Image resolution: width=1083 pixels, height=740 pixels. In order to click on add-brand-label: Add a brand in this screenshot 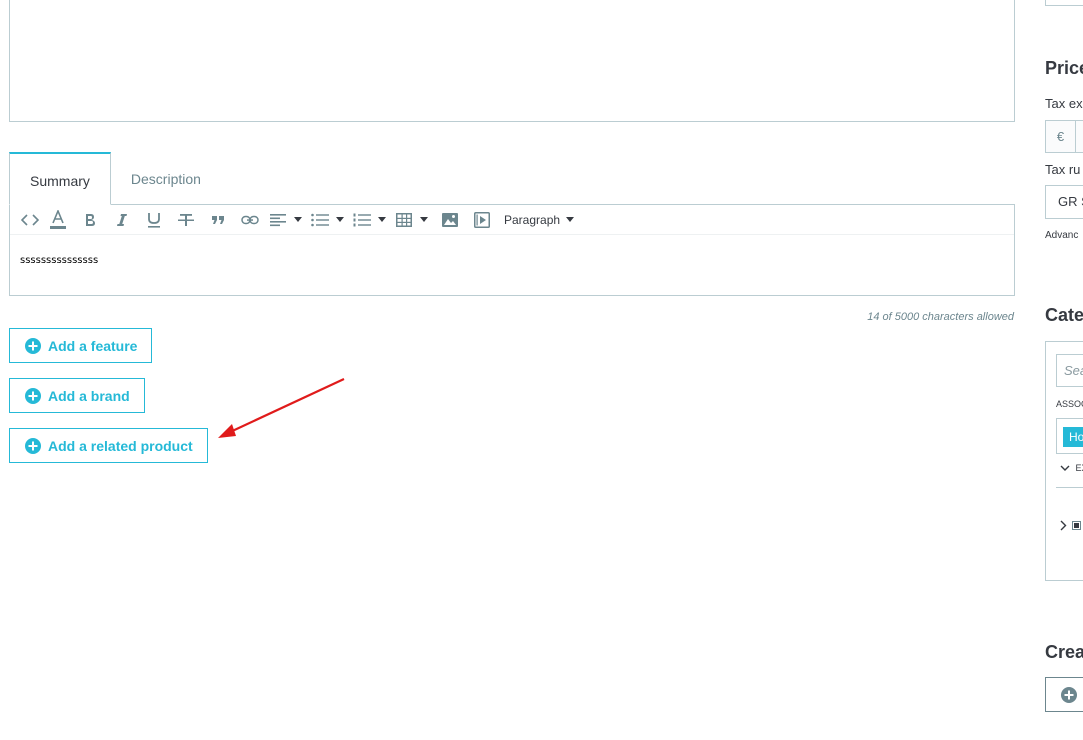, I will do `click(89, 395)`.